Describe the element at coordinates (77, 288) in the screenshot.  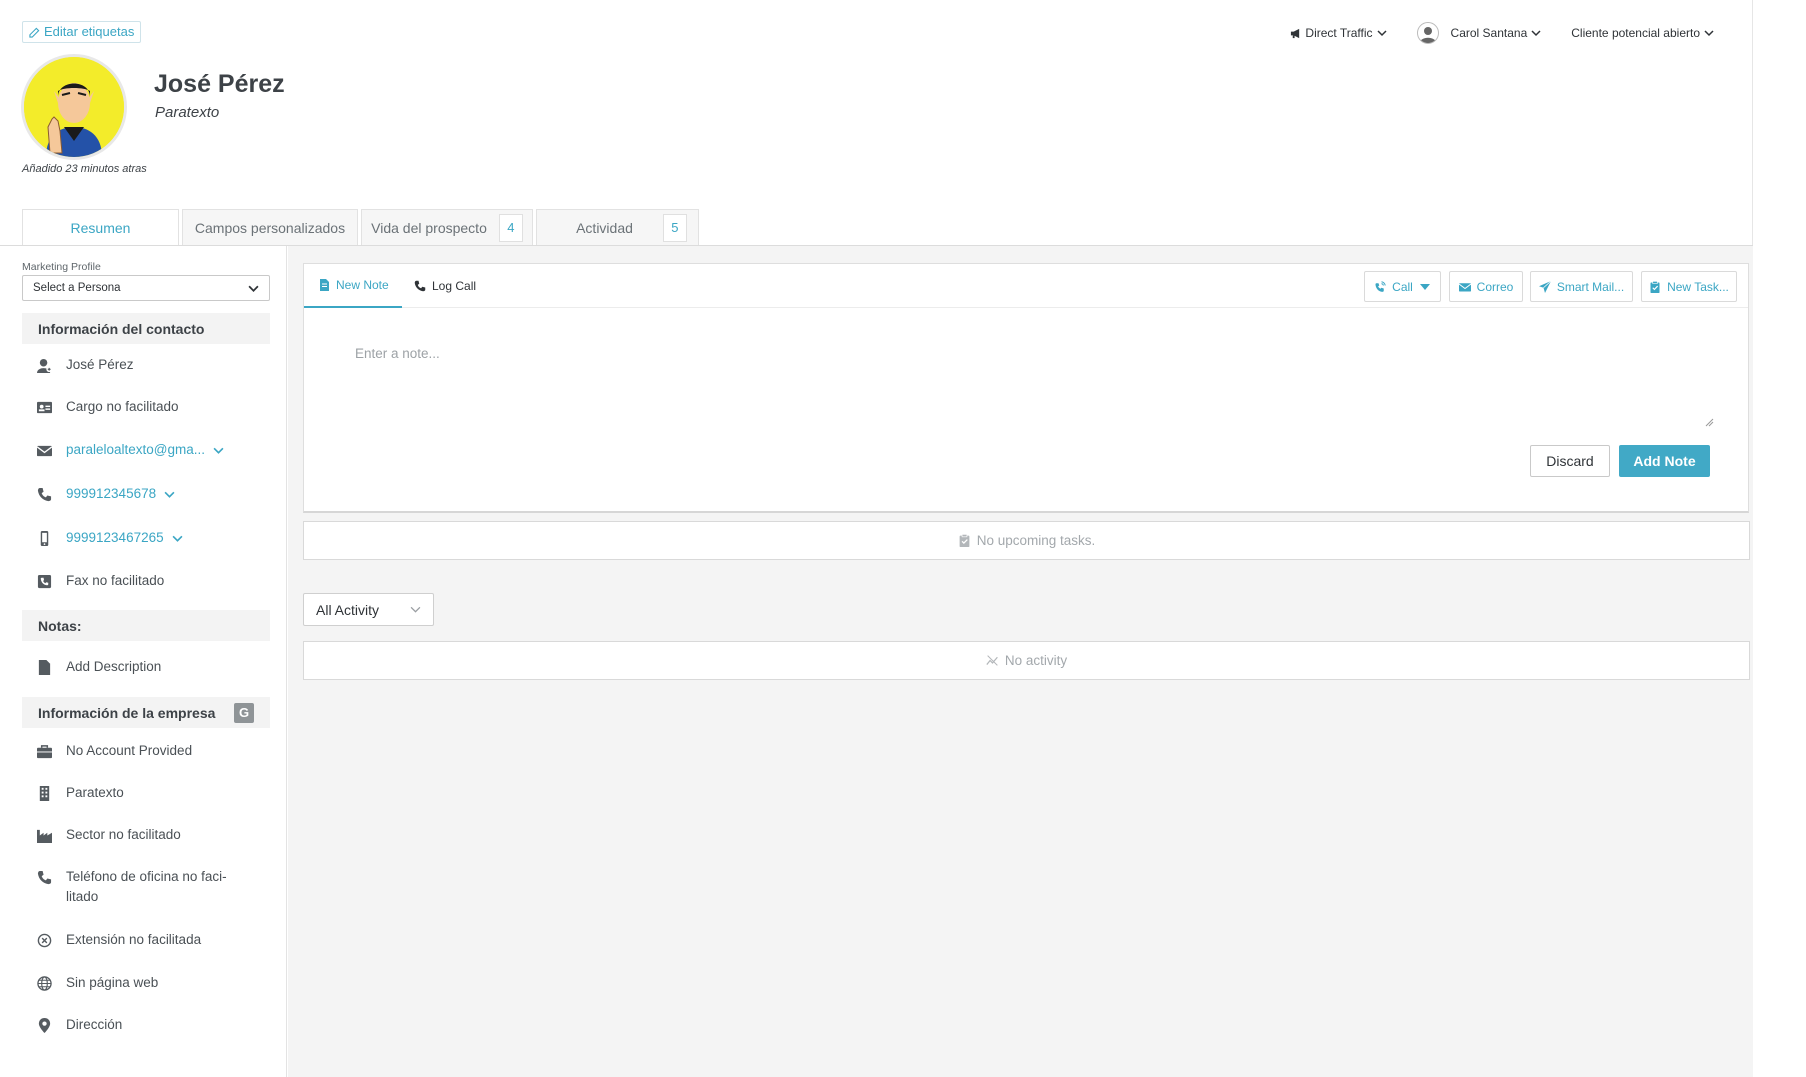
I see `persona-select-value: Select a Persona` at that location.